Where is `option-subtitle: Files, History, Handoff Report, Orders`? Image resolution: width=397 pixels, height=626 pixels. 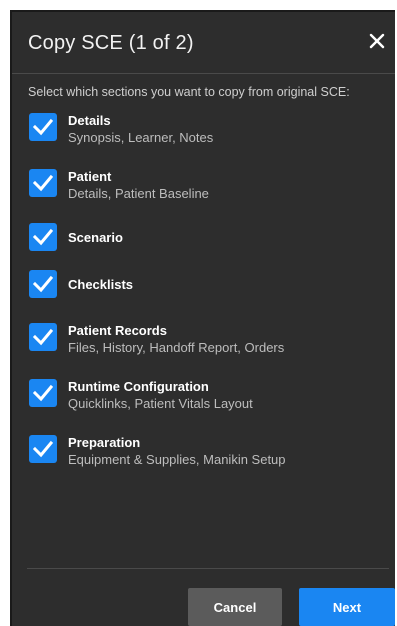 option-subtitle: Files, History, Handoff Report, Orders is located at coordinates (176, 347).